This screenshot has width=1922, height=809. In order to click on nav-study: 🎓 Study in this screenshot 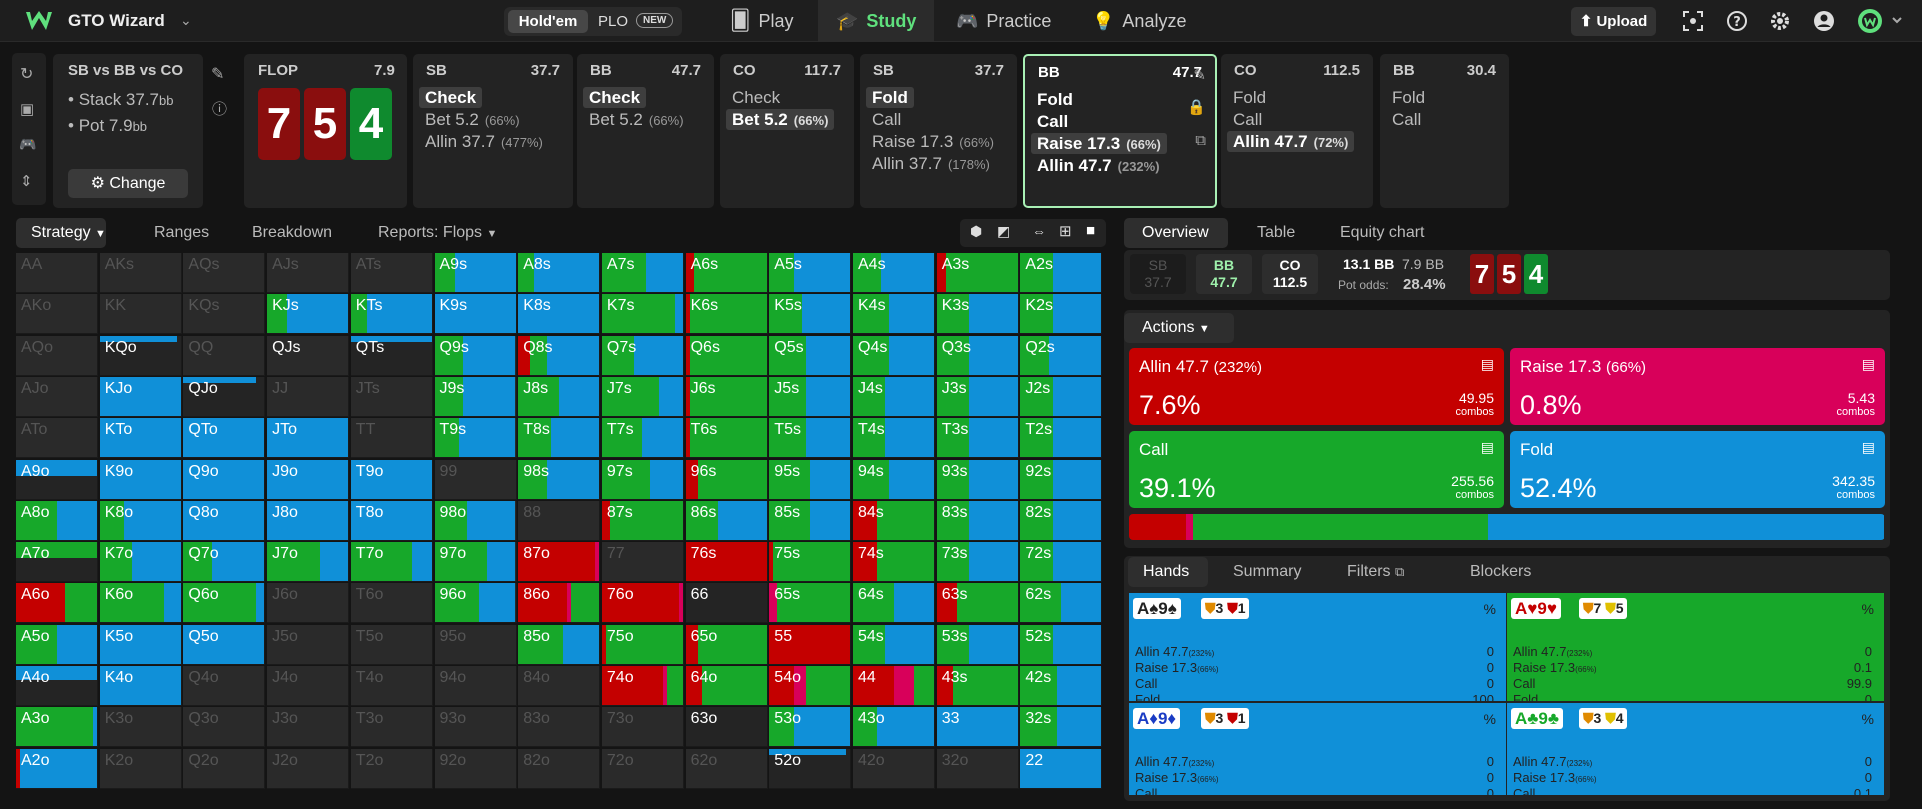, I will do `click(876, 21)`.